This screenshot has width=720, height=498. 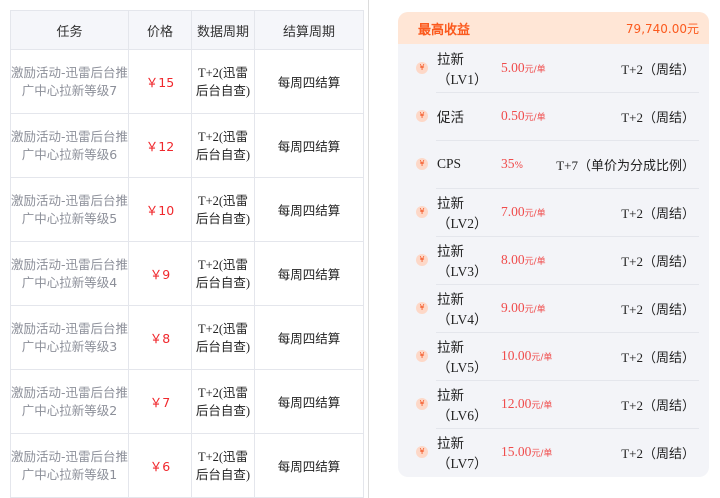 I want to click on column-header-data-period: 数据周期, so click(x=223, y=30).